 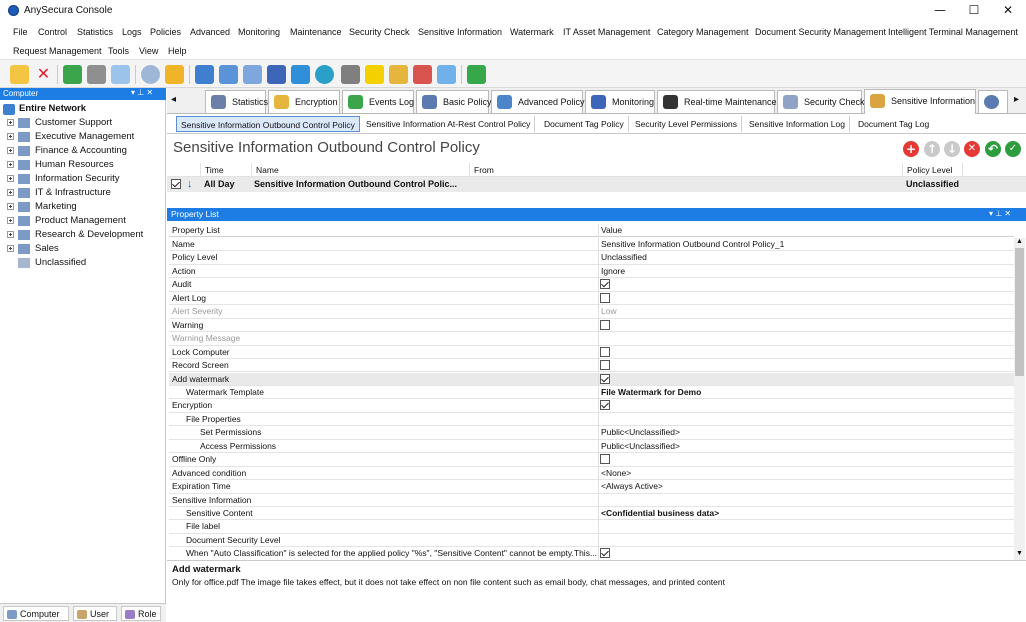 I want to click on tree-item-finance: Finance & Accounting, so click(x=83, y=151).